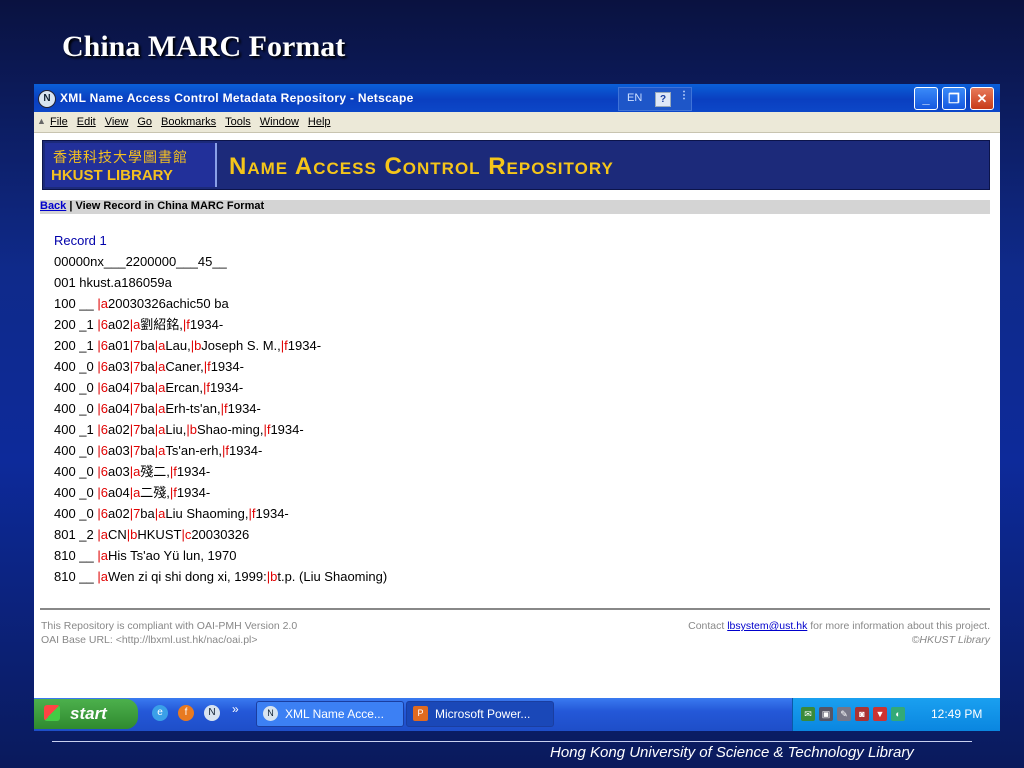  I want to click on footer-divider, so click(515, 609).